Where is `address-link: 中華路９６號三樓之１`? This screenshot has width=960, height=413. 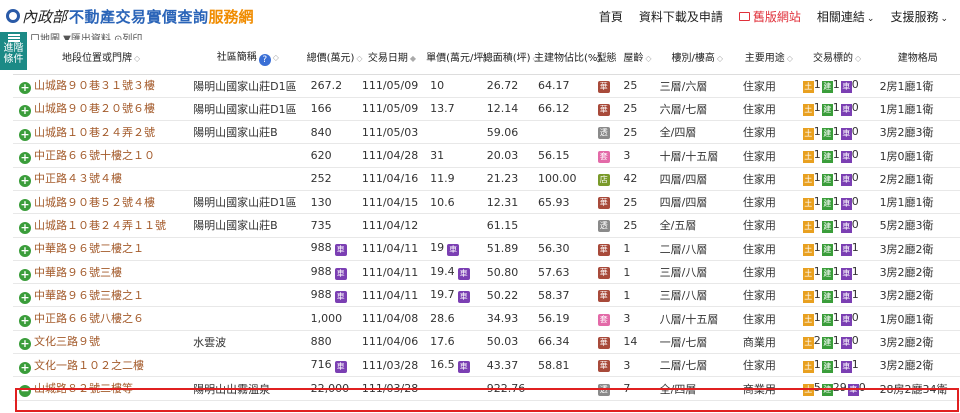
address-link: 中華路９６號三樓之１ is located at coordinates (89, 295).